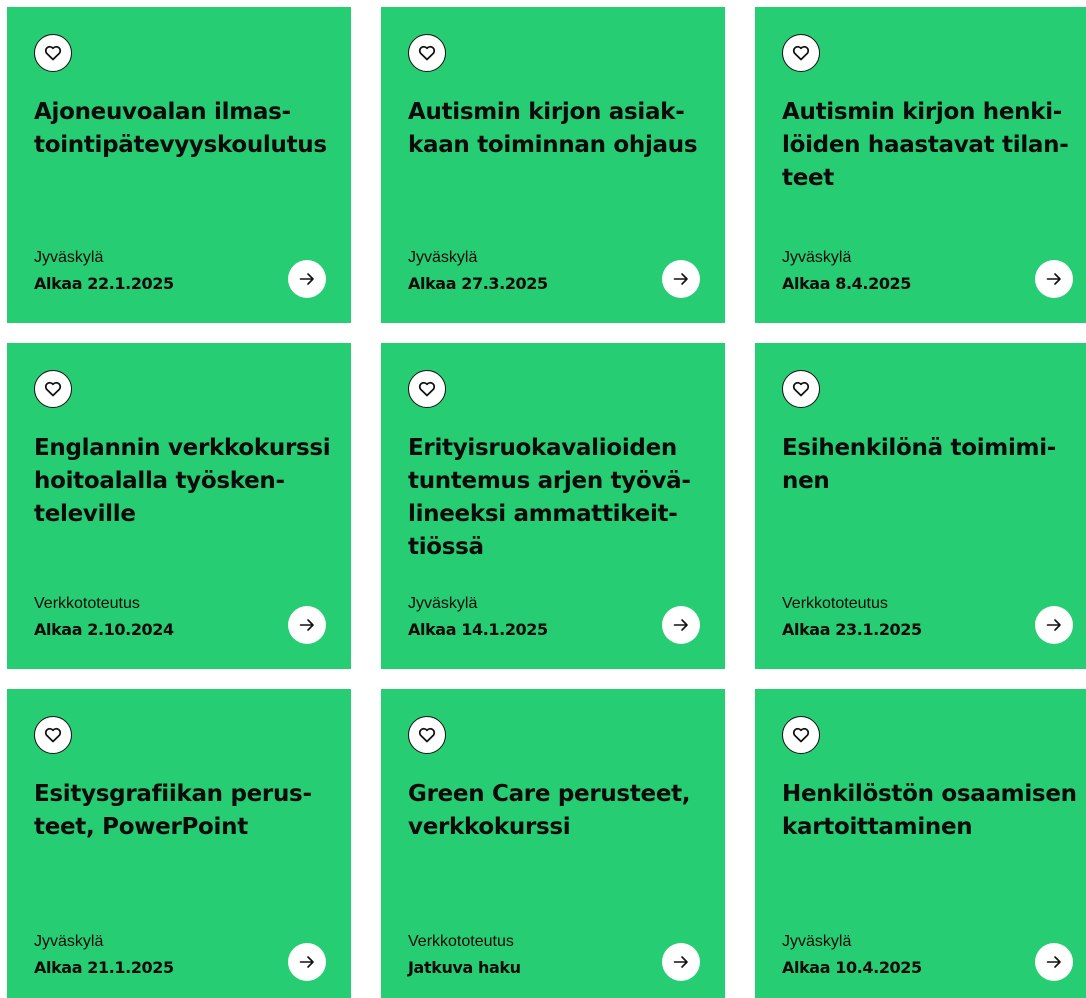 The height and width of the screenshot is (998, 1086). Describe the element at coordinates (464, 967) in the screenshot. I see `course-start-date: Jatkuva haku` at that location.